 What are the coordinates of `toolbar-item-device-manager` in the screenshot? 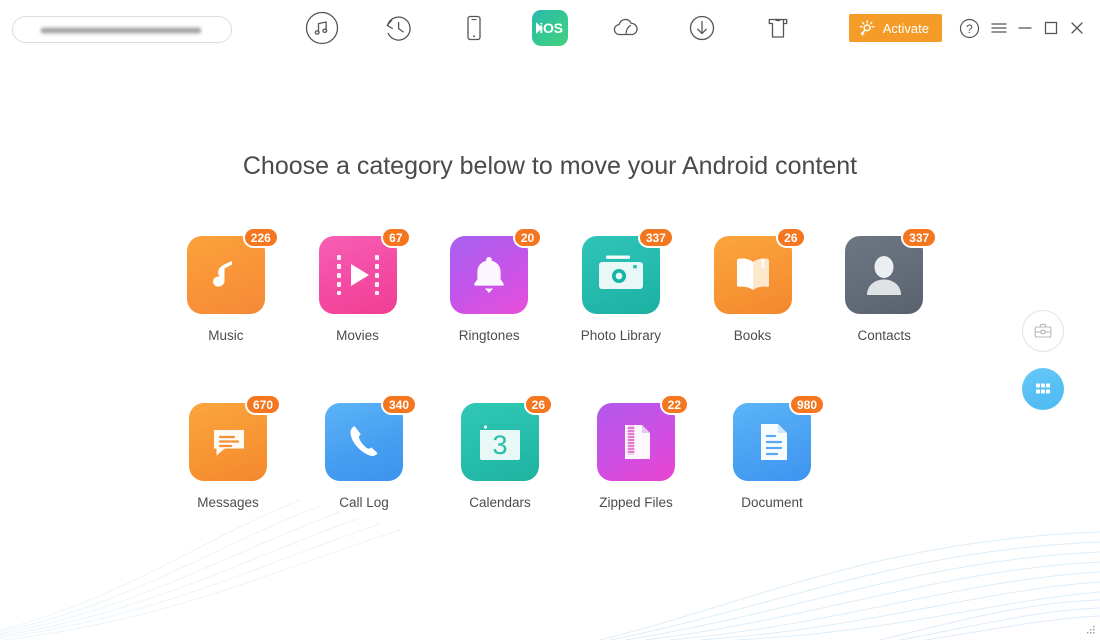 It's located at (473, 28).